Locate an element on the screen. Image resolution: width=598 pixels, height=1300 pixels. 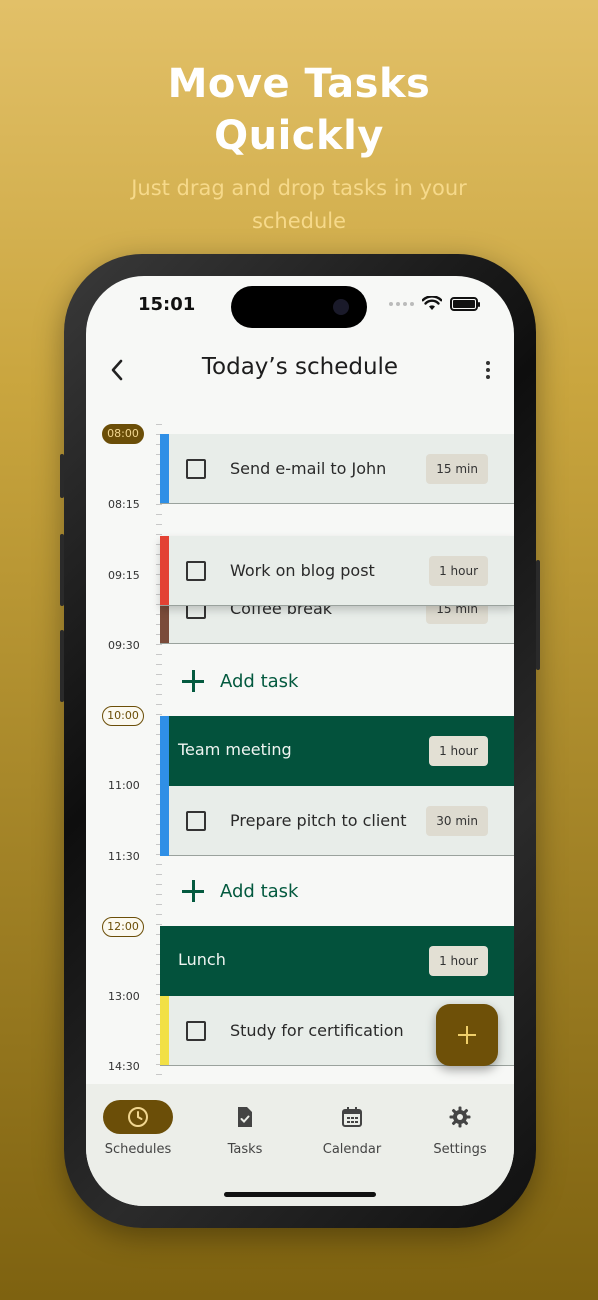
time-label-0800: 08:00 is located at coordinates (123, 434).